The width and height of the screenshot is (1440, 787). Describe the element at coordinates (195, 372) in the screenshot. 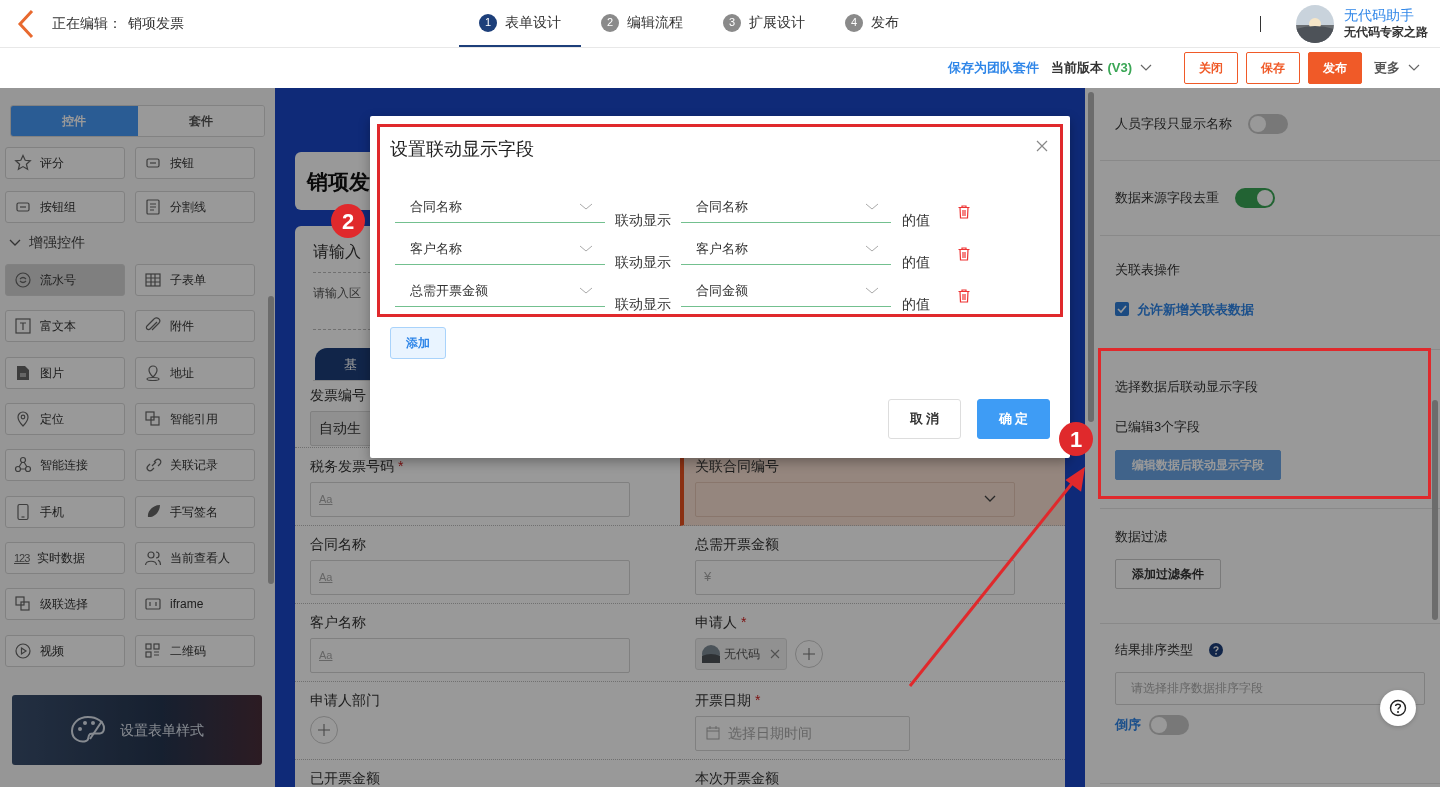

I see `palette-item: 地址` at that location.